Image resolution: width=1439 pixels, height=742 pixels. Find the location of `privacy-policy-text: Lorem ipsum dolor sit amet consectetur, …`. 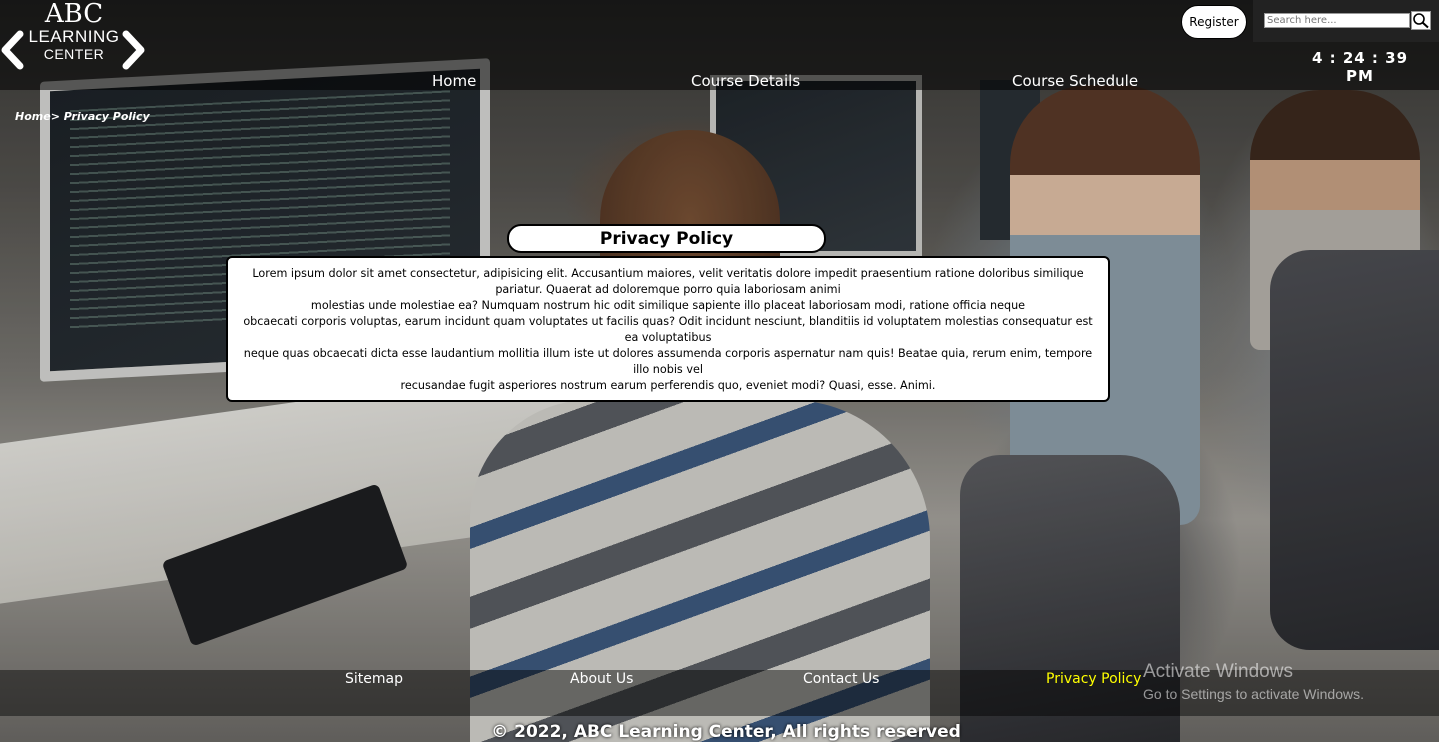

privacy-policy-text: Lorem ipsum dolor sit amet consectetur, … is located at coordinates (668, 329).